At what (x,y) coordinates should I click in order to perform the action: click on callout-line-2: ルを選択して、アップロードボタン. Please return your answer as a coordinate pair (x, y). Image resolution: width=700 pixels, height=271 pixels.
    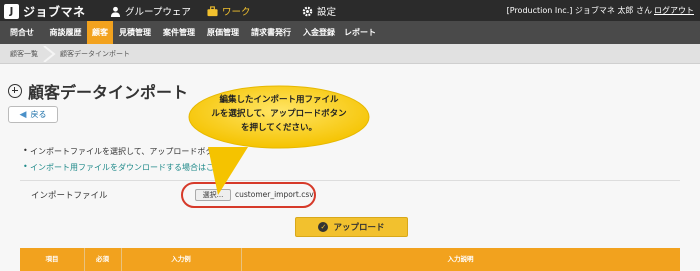
    Looking at the image, I should click on (279, 114).